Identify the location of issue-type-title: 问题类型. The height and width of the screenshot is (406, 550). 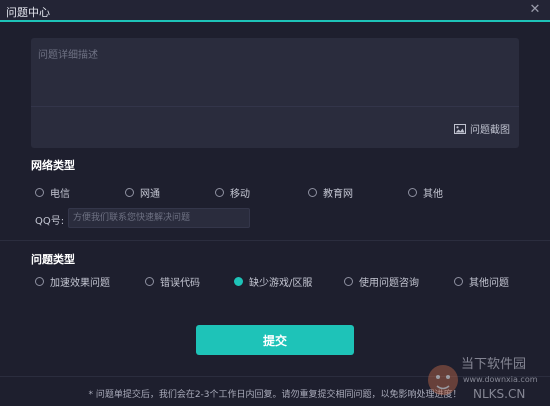
(53, 259).